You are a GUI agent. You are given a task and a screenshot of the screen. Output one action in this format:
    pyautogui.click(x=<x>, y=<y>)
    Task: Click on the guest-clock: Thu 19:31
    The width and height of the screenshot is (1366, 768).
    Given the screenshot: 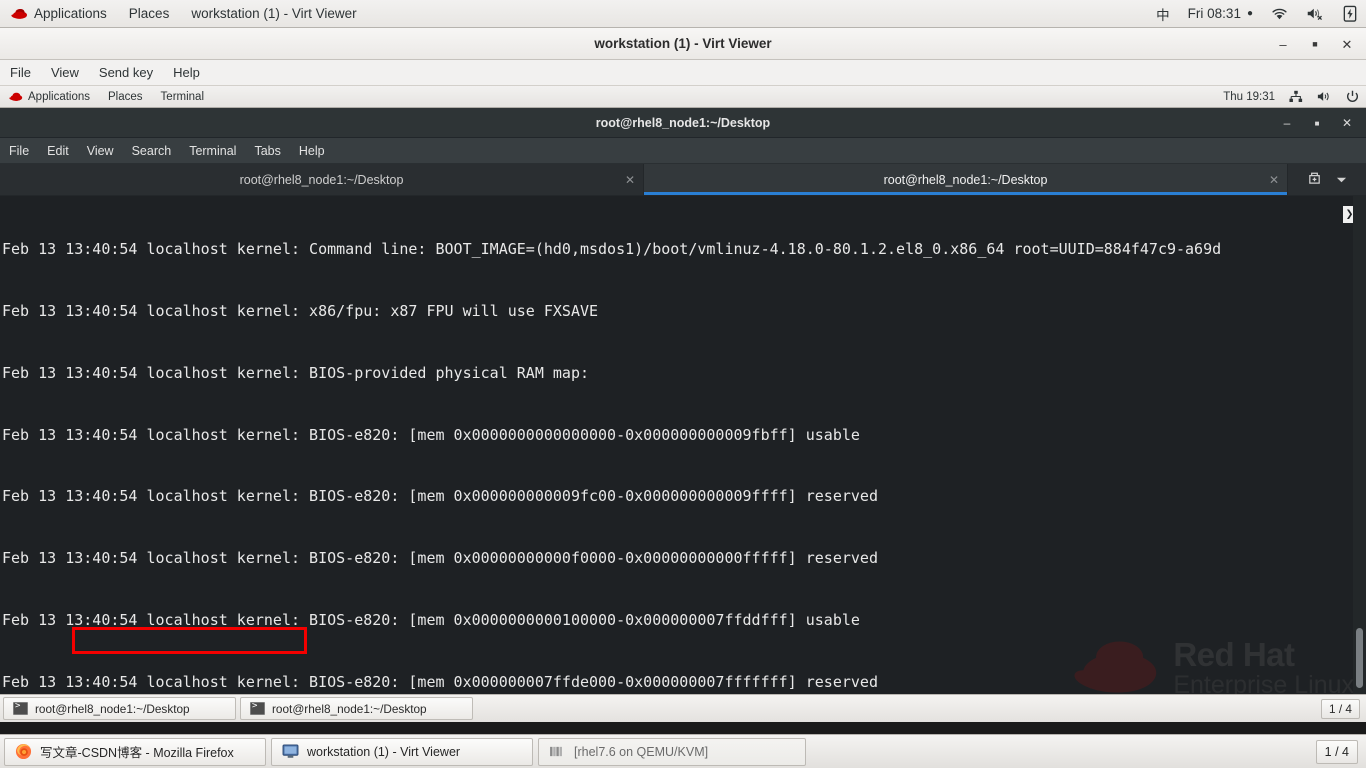 What is the action you would take?
    pyautogui.click(x=1249, y=97)
    